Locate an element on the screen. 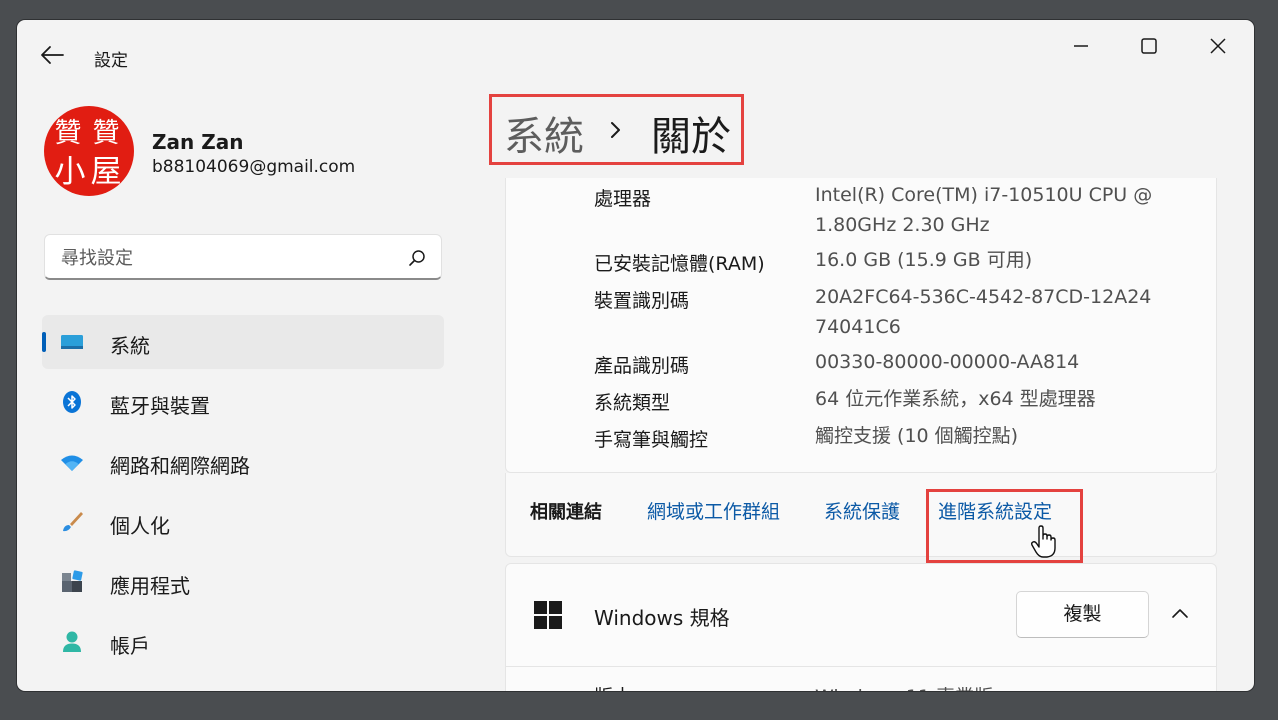 The width and height of the screenshot is (1278, 720). spec-label: 系統類型 is located at coordinates (632, 403).